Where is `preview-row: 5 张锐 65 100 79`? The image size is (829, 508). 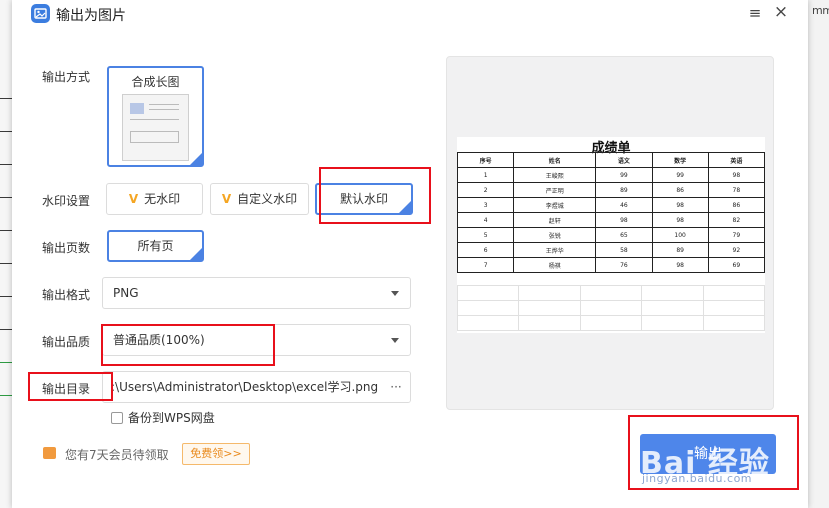 preview-row: 5 张锐 65 100 79 is located at coordinates (611, 235).